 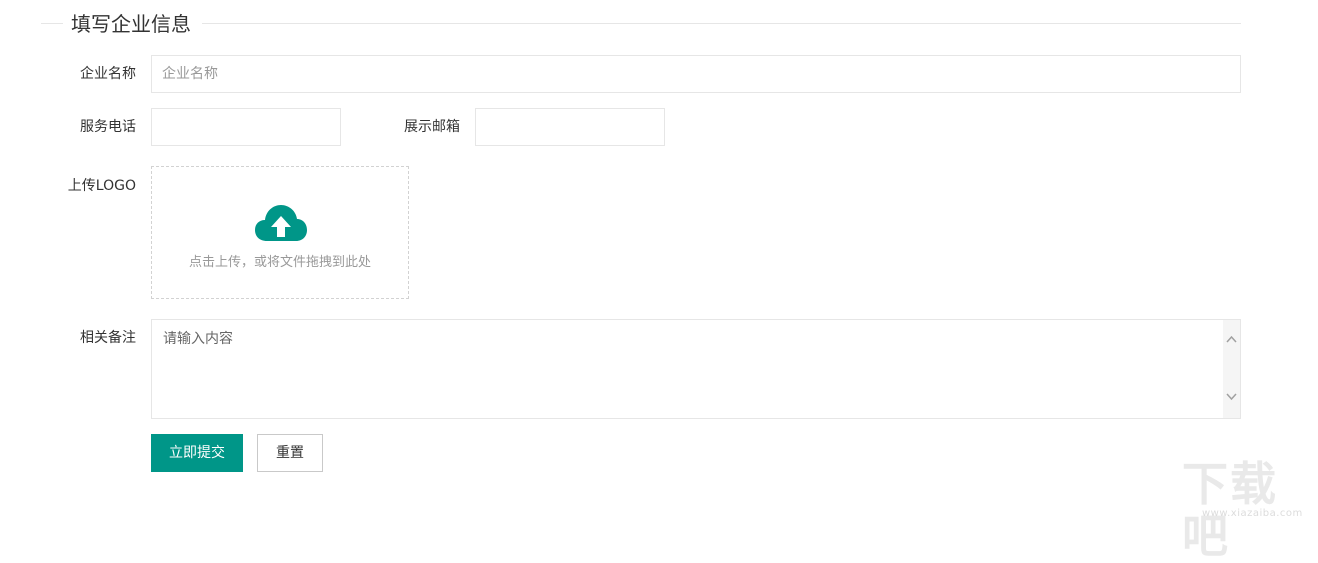 What do you see at coordinates (131, 24) in the screenshot?
I see `form-title: 填写企业信息` at bounding box center [131, 24].